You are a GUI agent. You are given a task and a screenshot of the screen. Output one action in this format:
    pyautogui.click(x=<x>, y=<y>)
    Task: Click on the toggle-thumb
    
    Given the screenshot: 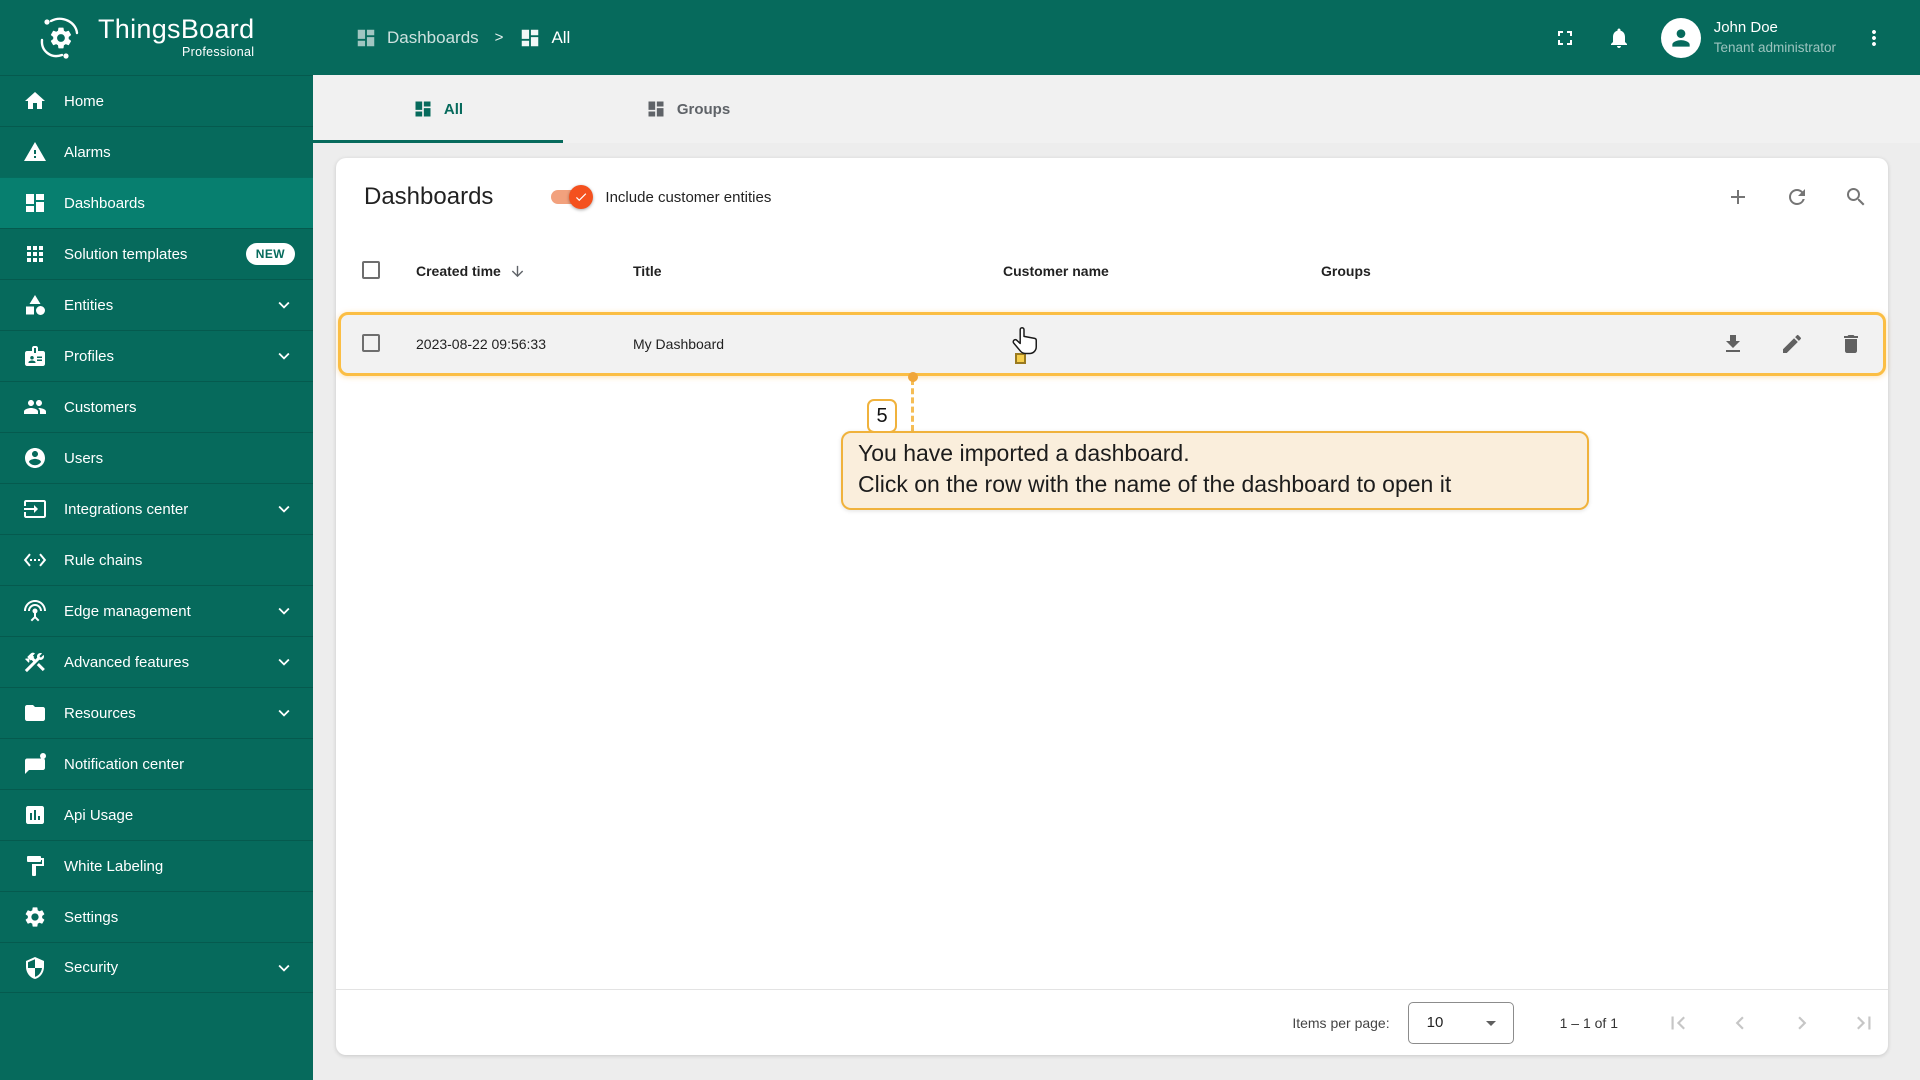 What is the action you would take?
    pyautogui.click(x=581, y=197)
    